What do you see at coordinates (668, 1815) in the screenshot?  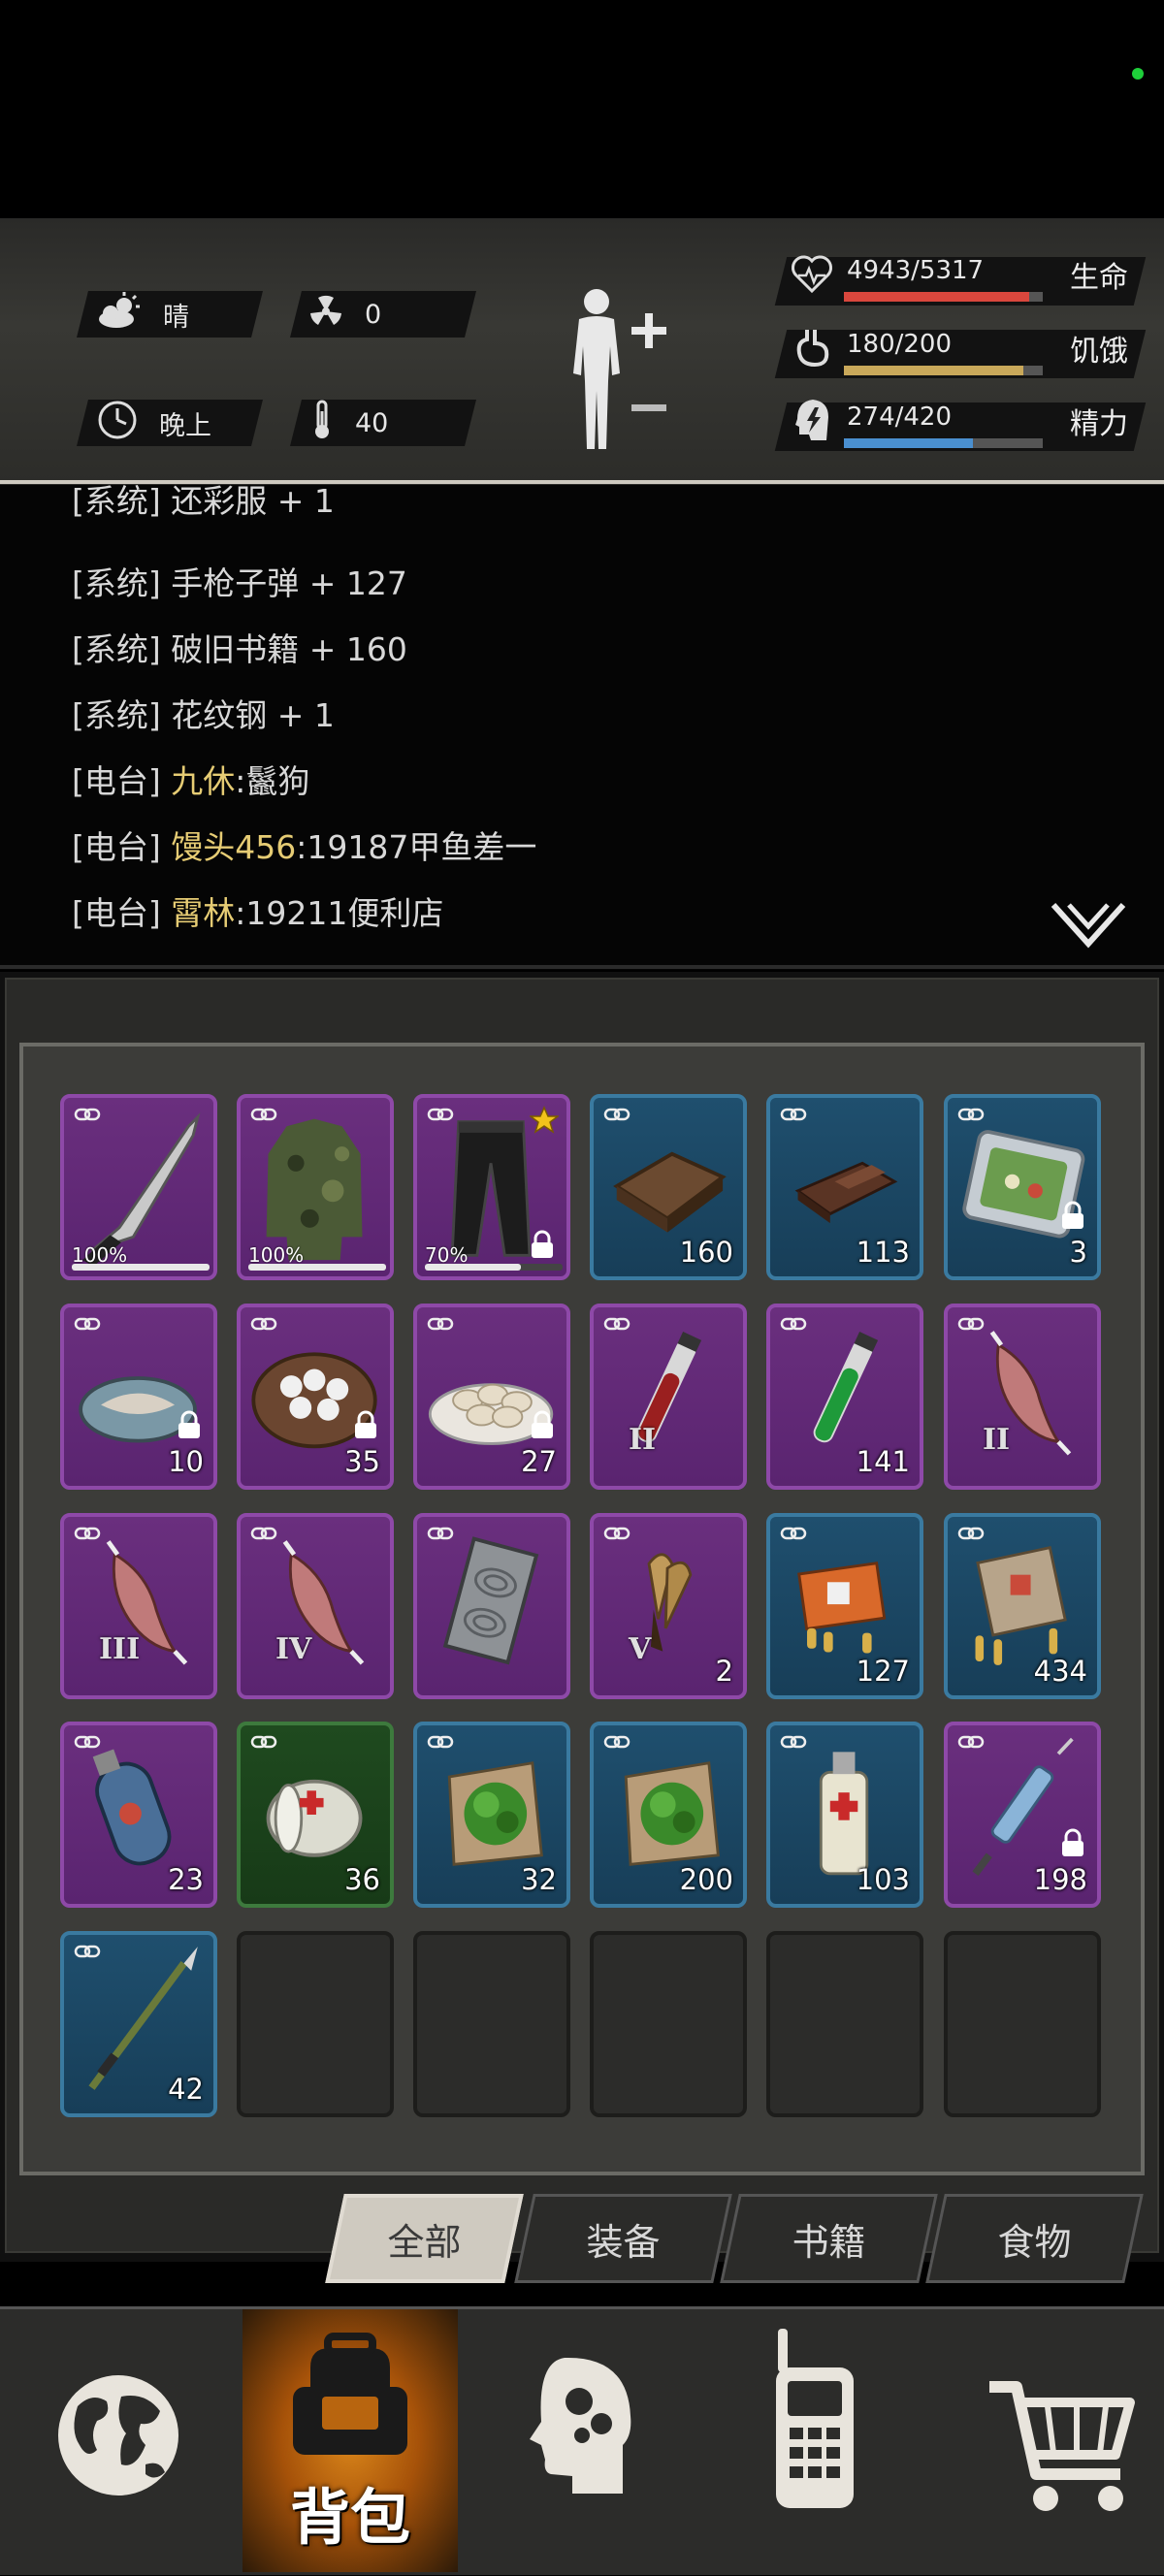 I see `inventory-slot: 200` at bounding box center [668, 1815].